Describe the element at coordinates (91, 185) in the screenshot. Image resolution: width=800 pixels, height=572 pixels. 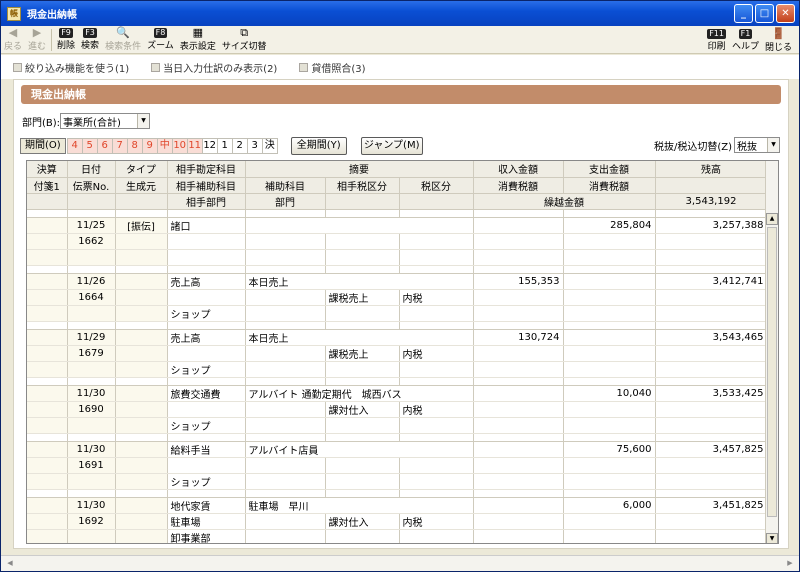
I see `col-slip: 伝票No.` at that location.